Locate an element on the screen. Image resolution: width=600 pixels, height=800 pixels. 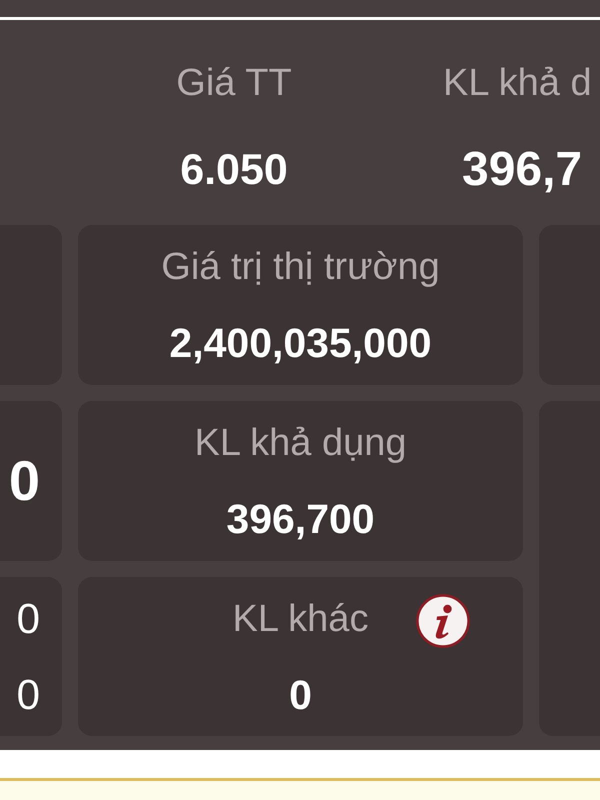
stat-label: KL khả d is located at coordinates (517, 83).